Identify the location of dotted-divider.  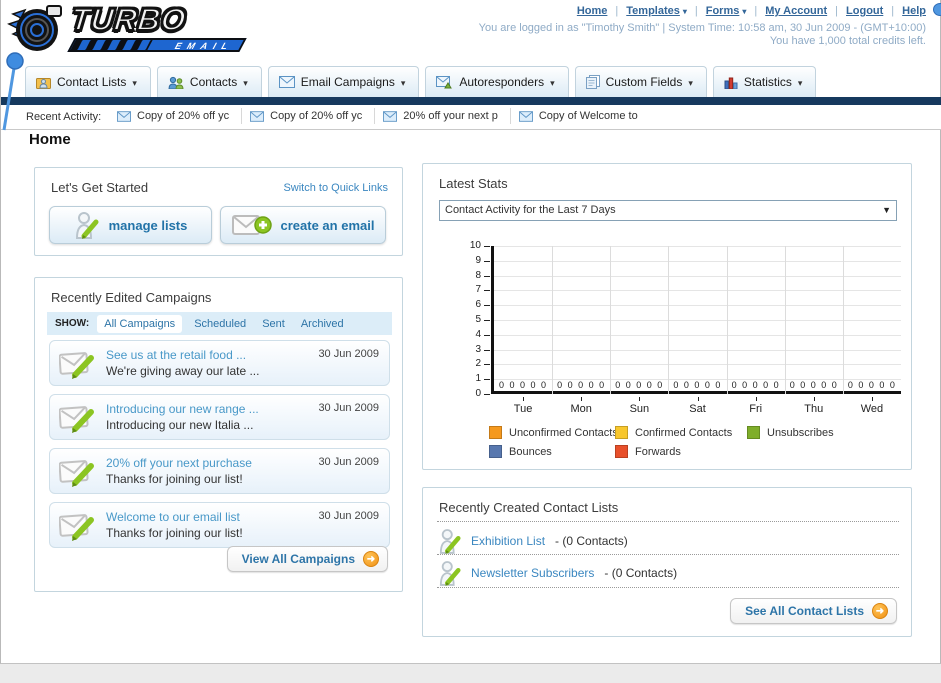
(668, 521).